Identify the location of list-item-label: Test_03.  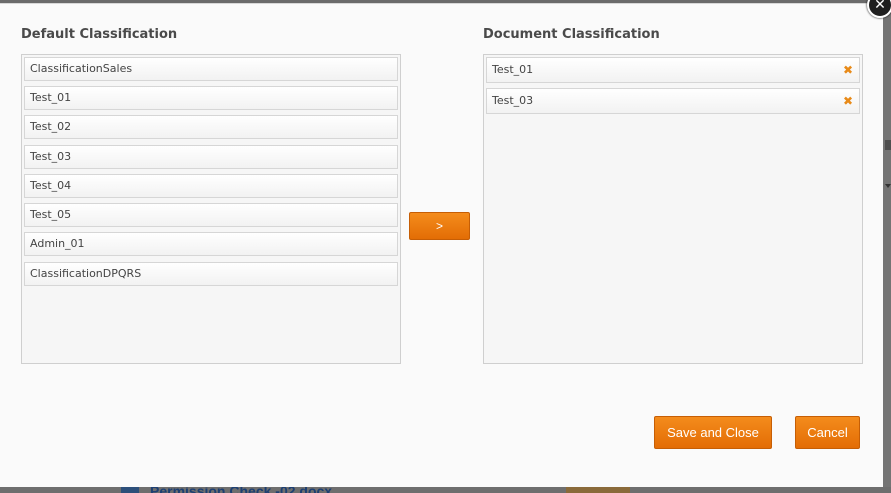
(513, 100).